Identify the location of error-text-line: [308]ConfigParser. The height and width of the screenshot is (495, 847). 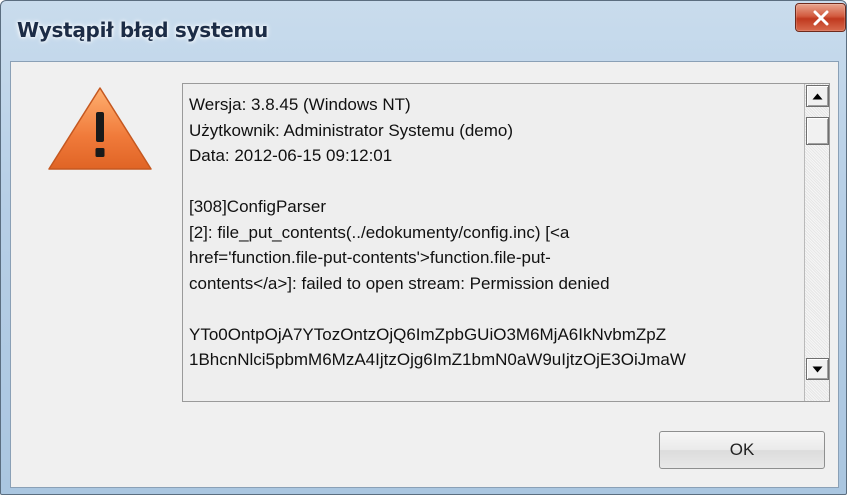
(258, 206).